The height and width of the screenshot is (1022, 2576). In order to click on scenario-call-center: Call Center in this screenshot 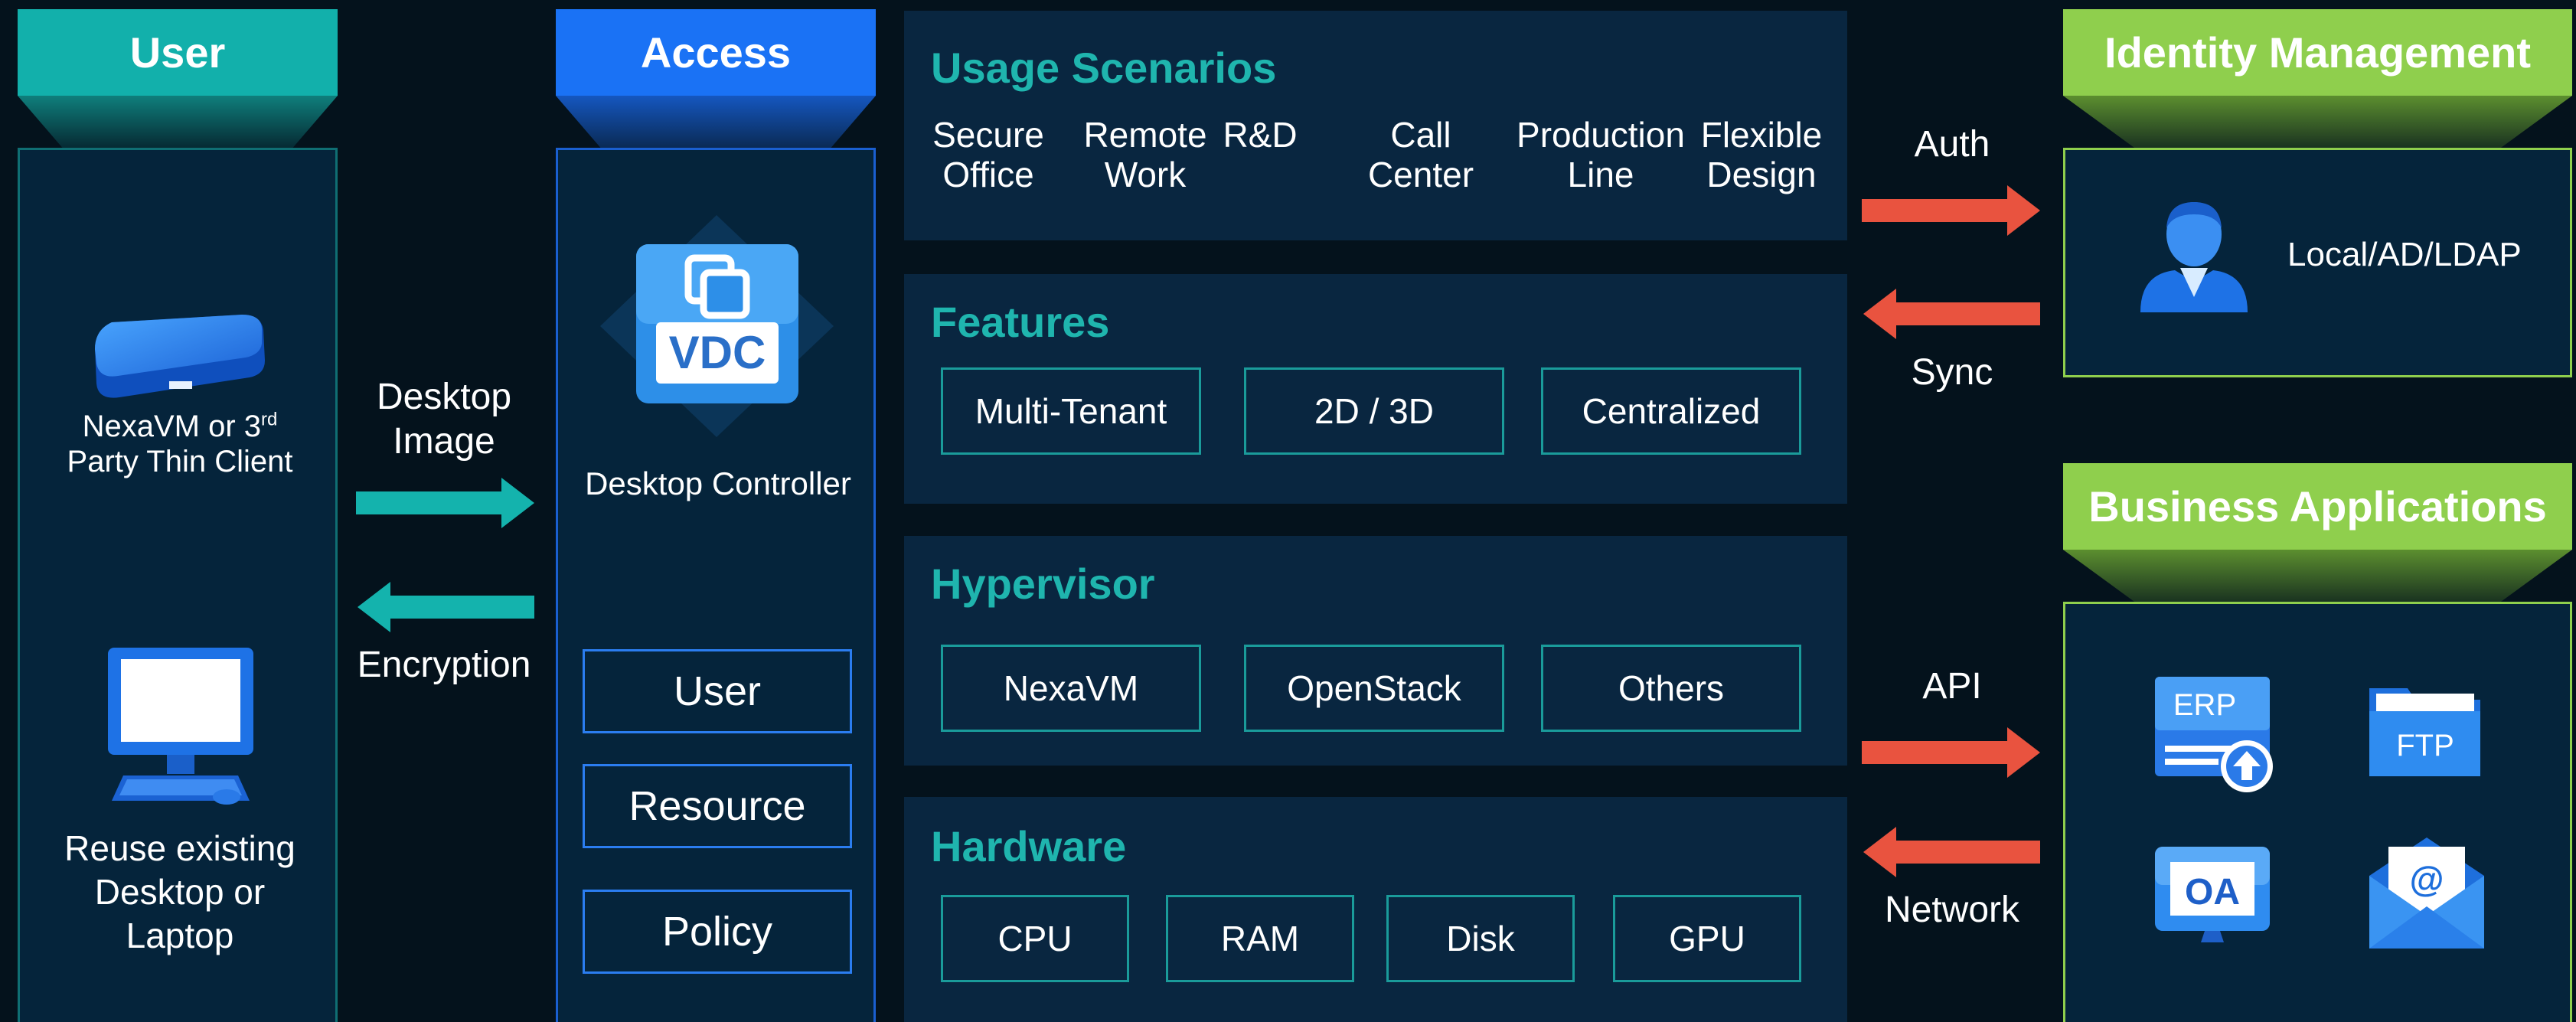, I will do `click(1421, 154)`.